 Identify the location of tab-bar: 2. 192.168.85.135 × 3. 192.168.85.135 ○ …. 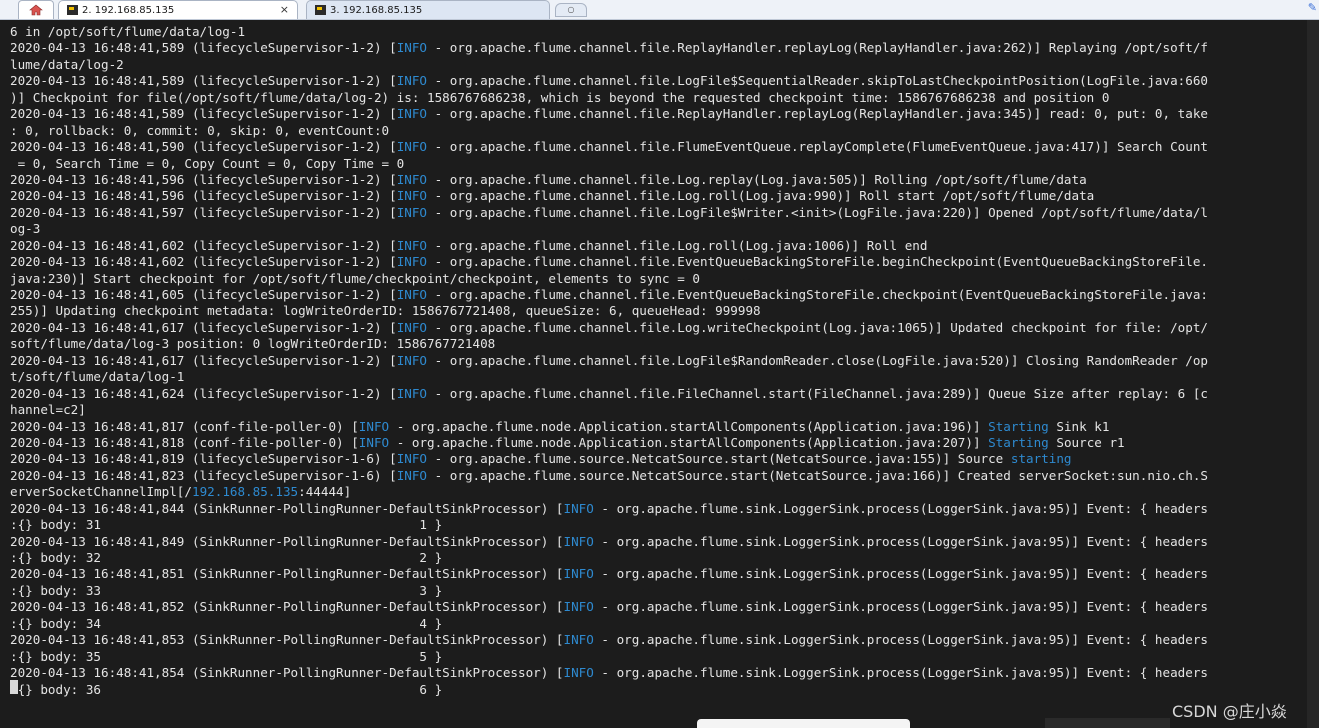
(659, 10).